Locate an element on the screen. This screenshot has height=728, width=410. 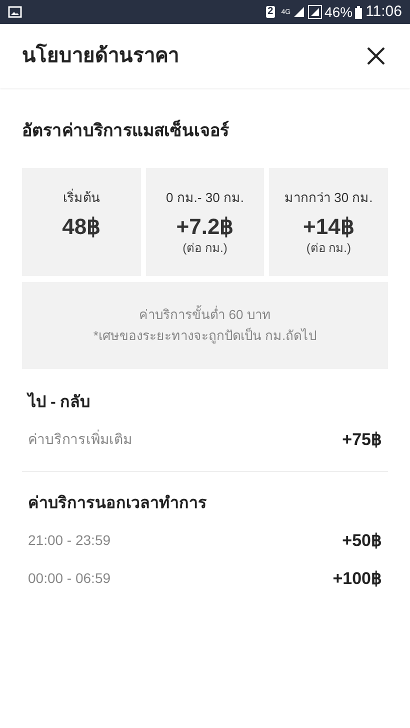
sim-label: 2 is located at coordinates (271, 12).